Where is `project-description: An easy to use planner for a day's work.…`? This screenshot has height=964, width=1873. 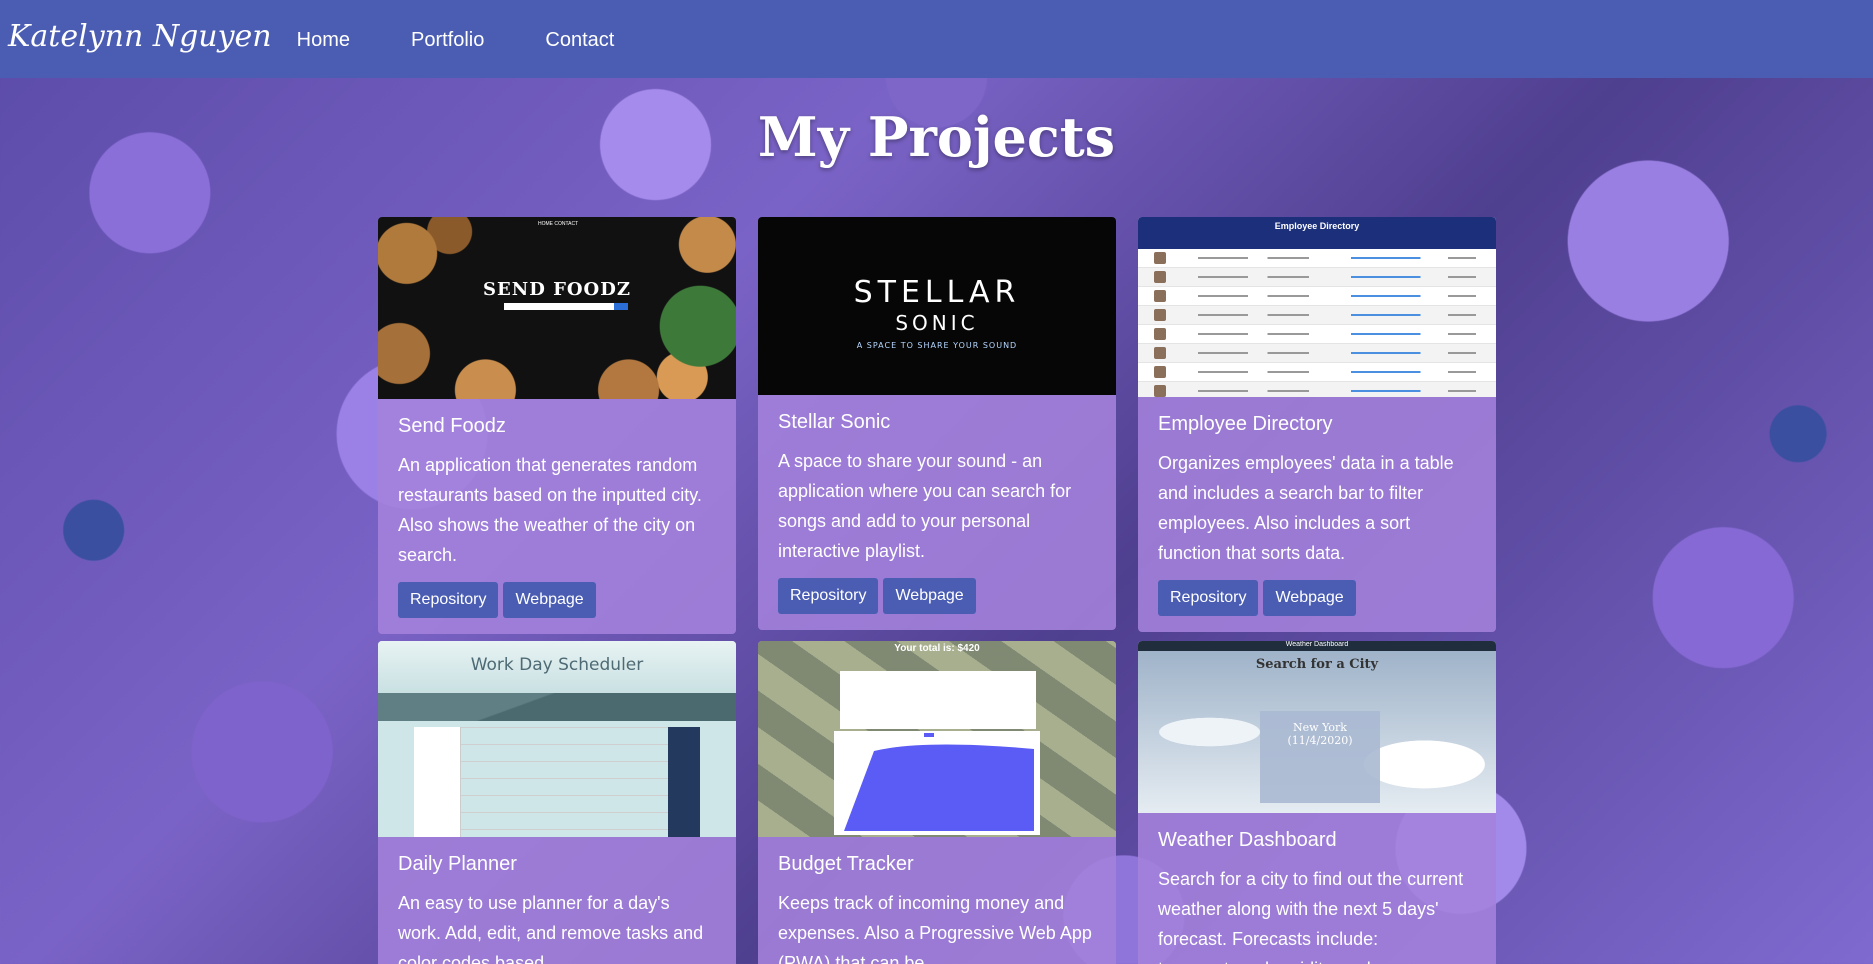
project-description: An easy to use planner for a day's work.… is located at coordinates (551, 928).